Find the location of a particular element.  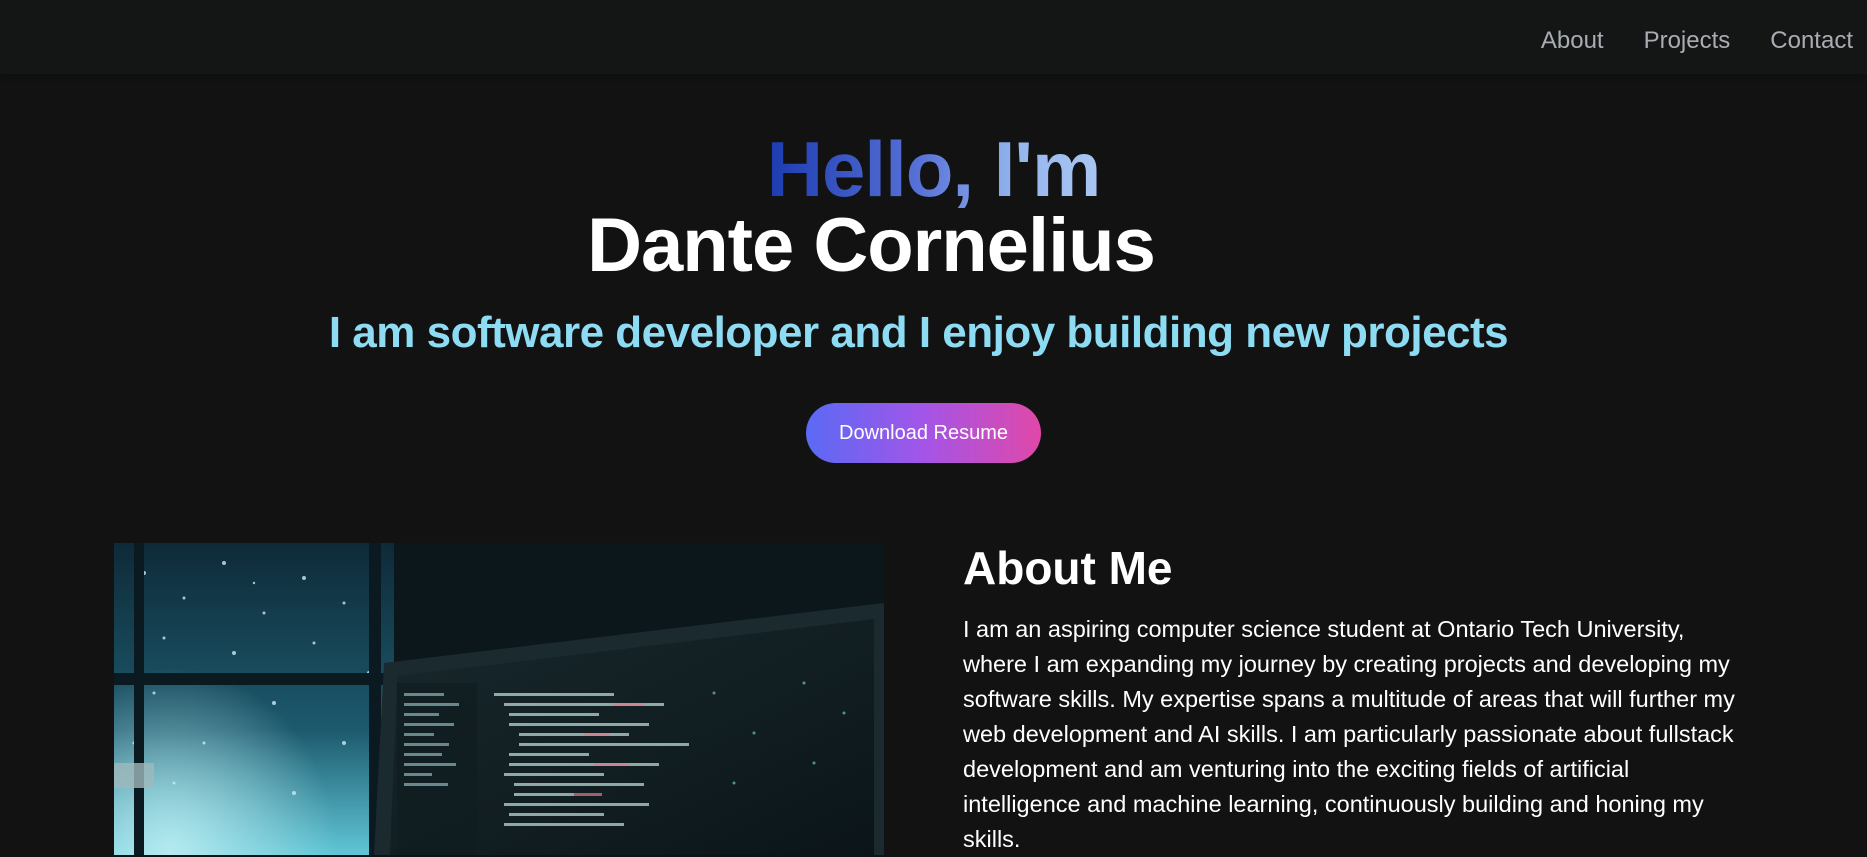

nav-links: About Projects Contact is located at coordinates (1697, 41).